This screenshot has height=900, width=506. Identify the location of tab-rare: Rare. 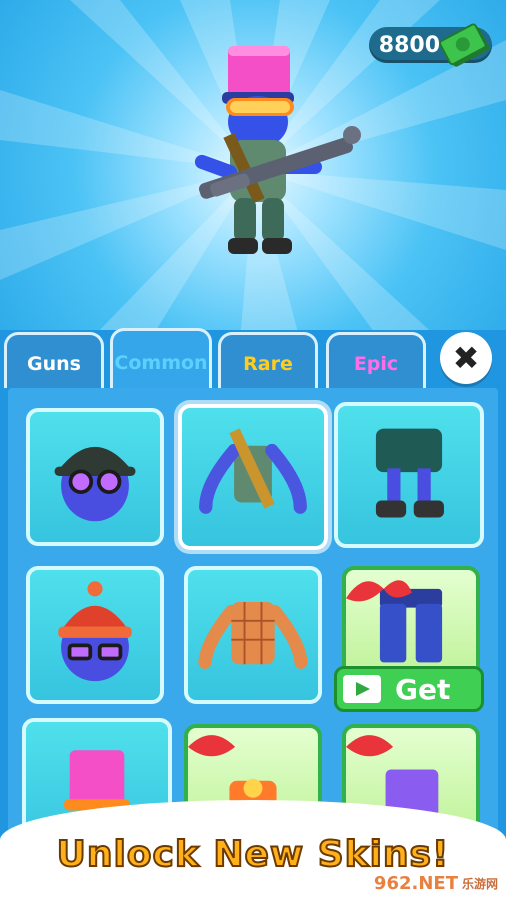
(268, 360).